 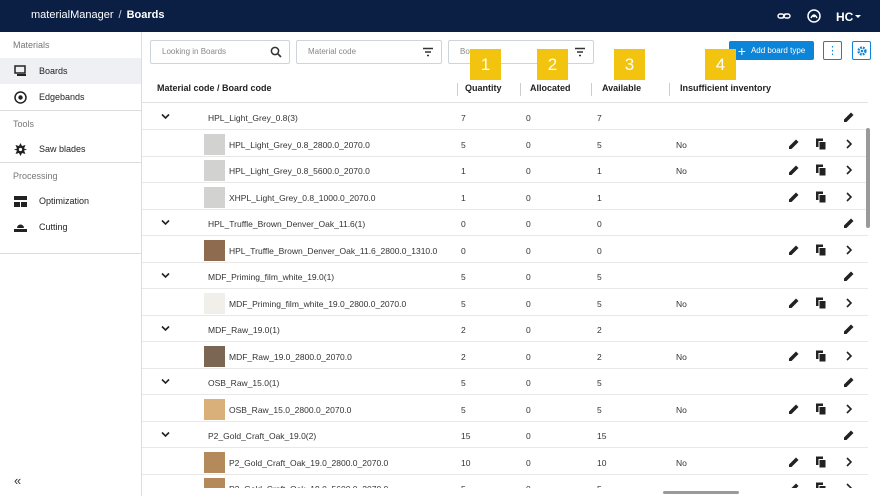 I want to click on column-header-quantity: Quantity, so click(x=483, y=88).